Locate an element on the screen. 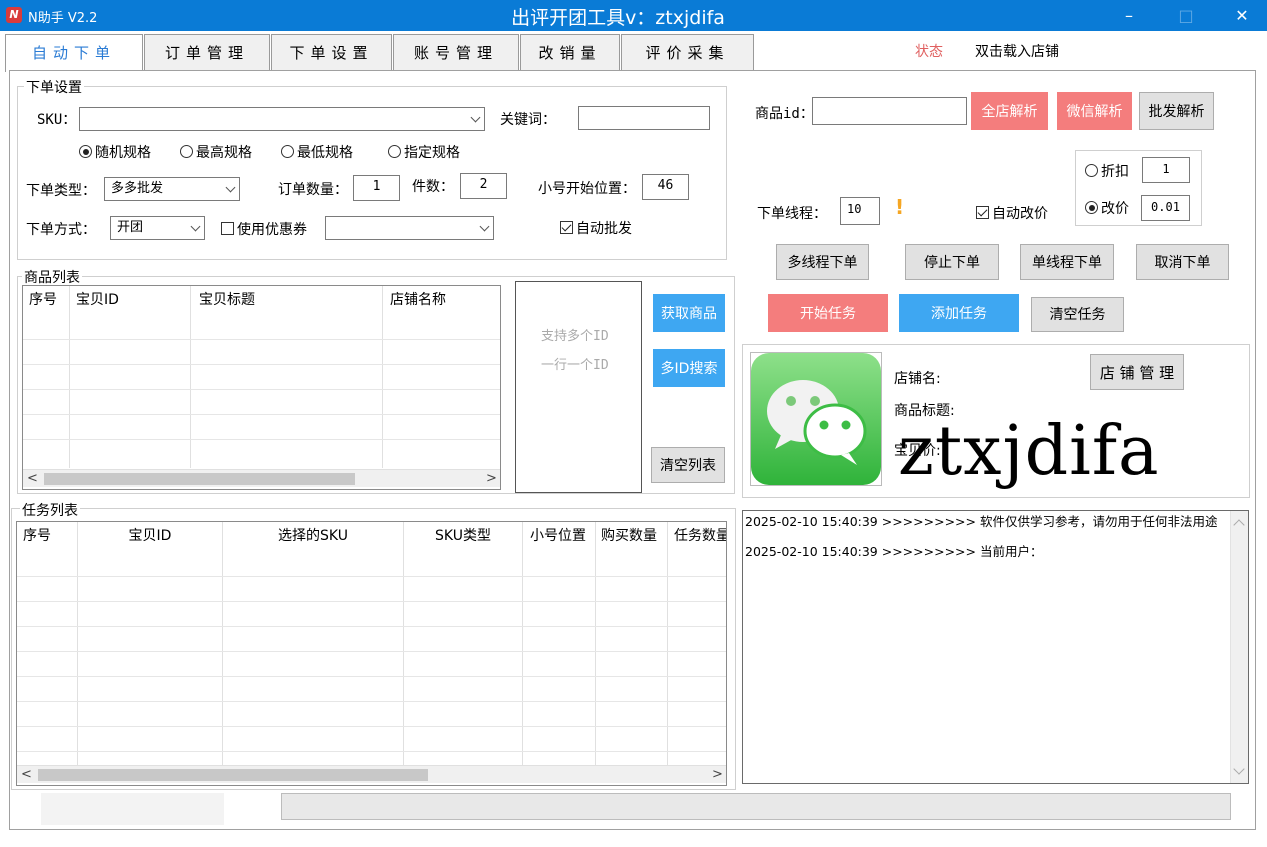  product-list-legend: 商品列表 is located at coordinates (52, 277).